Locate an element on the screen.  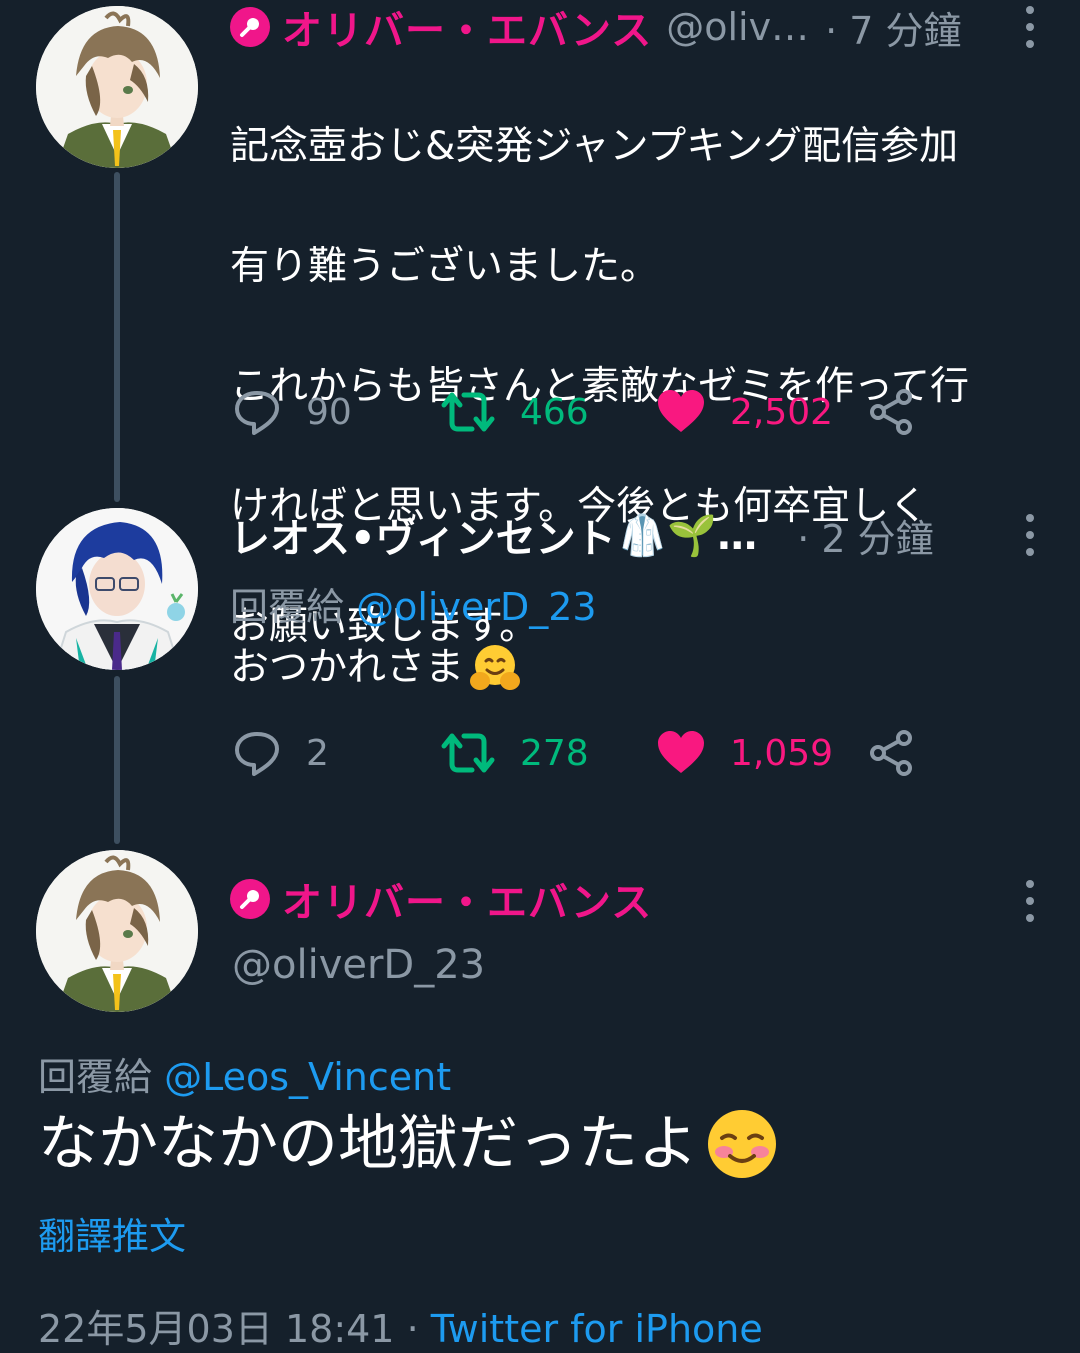
tweet-2-more-icon is located at coordinates (1030, 535).